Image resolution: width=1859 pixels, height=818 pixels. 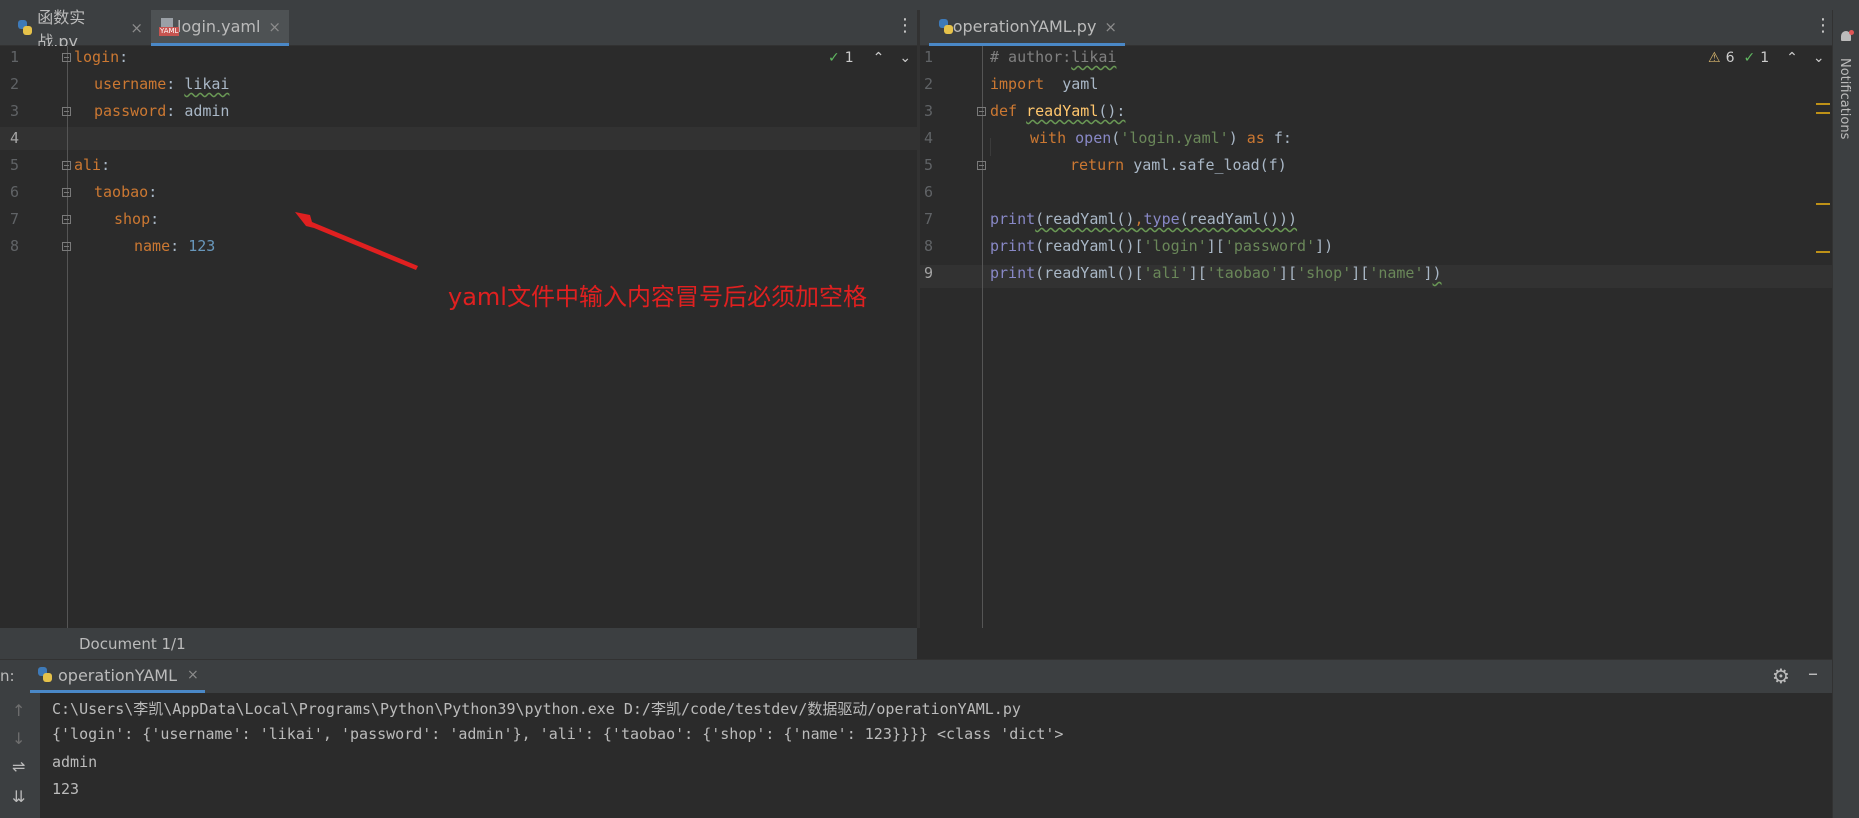 What do you see at coordinates (1178, 165) in the screenshot?
I see `code-line-5: return yaml.safe_load(f)` at bounding box center [1178, 165].